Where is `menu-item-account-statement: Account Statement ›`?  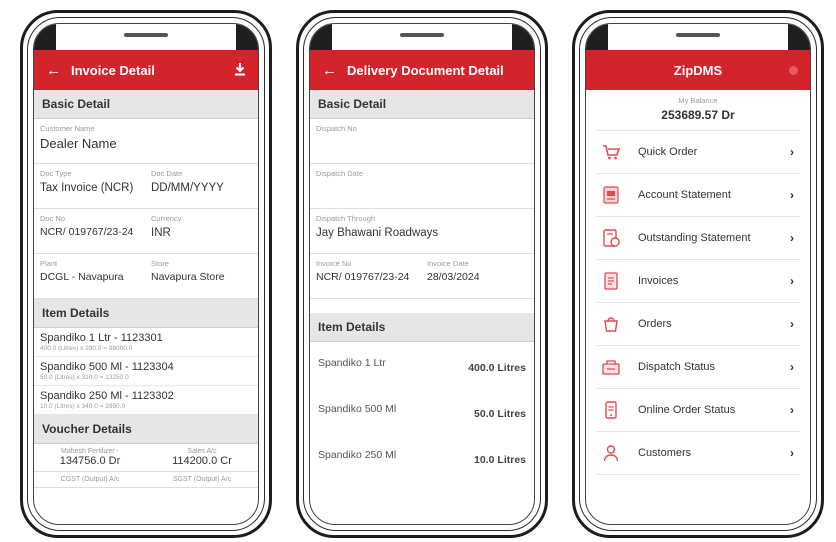
menu-item-account-statement: Account Statement › is located at coordinates (698, 195).